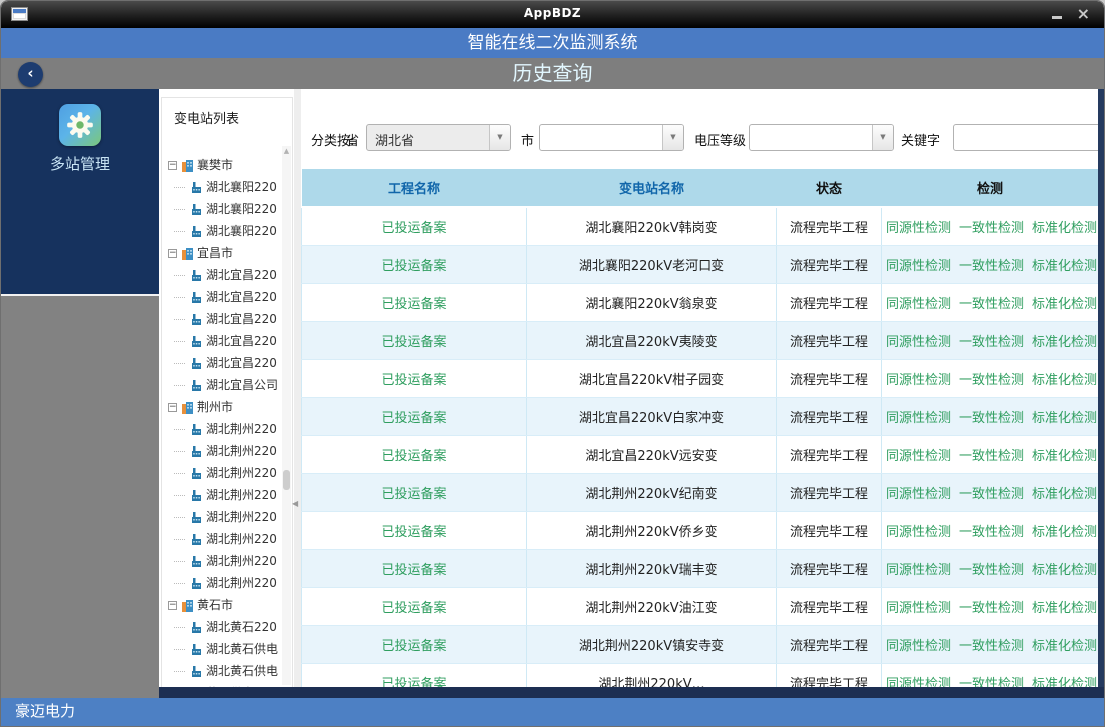 The image size is (1105, 727). Describe the element at coordinates (227, 165) in the screenshot. I see `tree-city-node: − 襄樊市` at that location.